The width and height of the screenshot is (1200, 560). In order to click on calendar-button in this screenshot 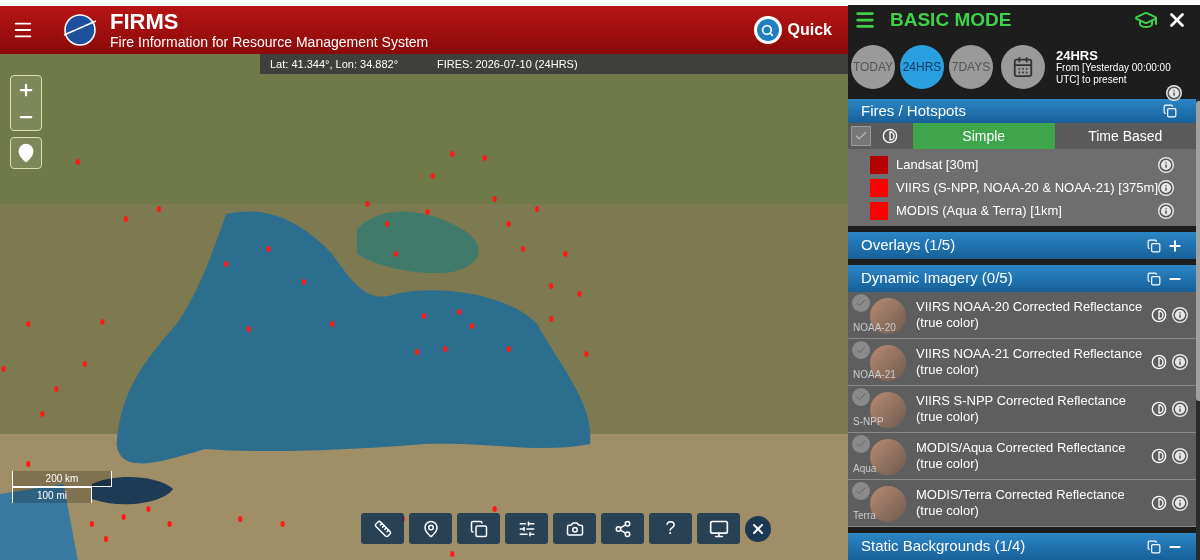, I will do `click(1023, 67)`.